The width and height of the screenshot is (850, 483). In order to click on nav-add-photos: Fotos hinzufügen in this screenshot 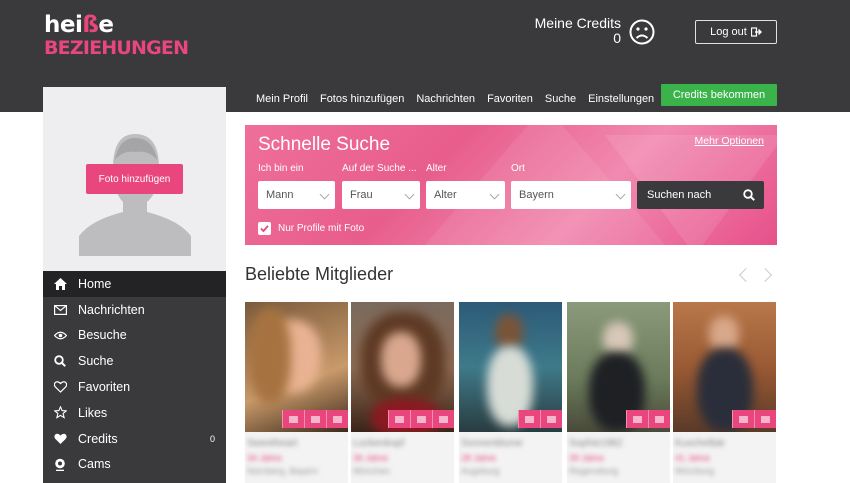, I will do `click(362, 99)`.